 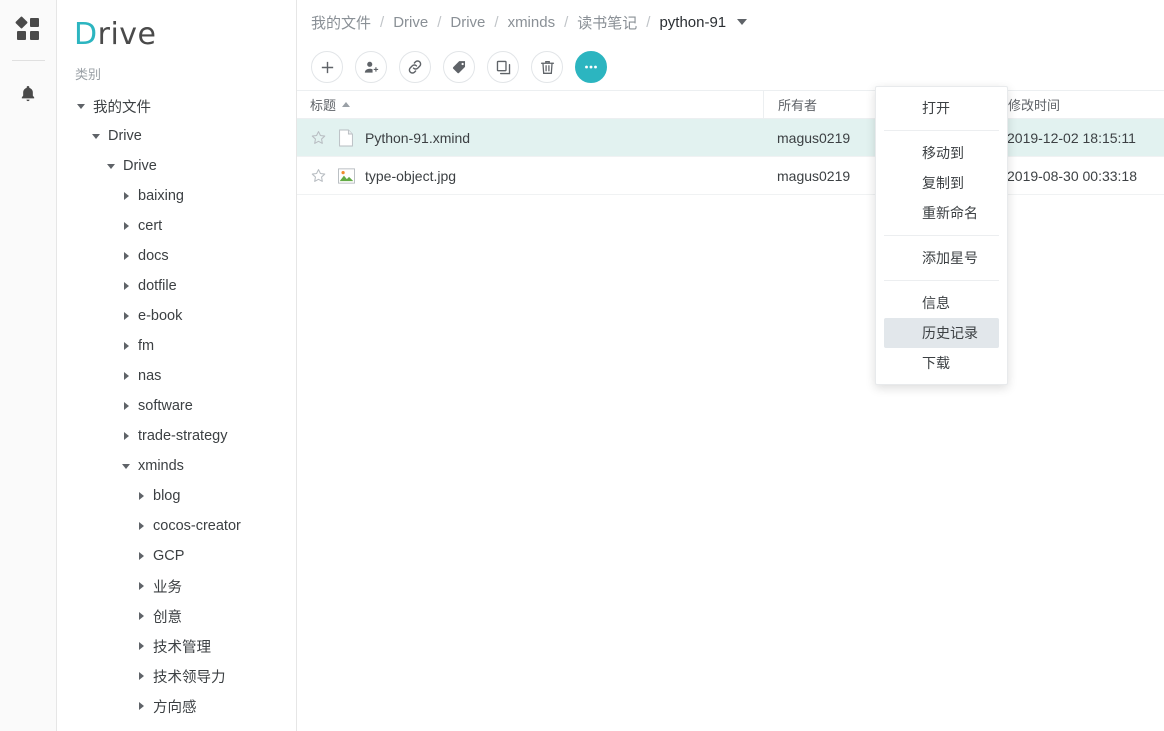 I want to click on context-menu: 打开移动到 复制到 重新命名添加星号信息 历史记录 下载, so click(x=941, y=235).